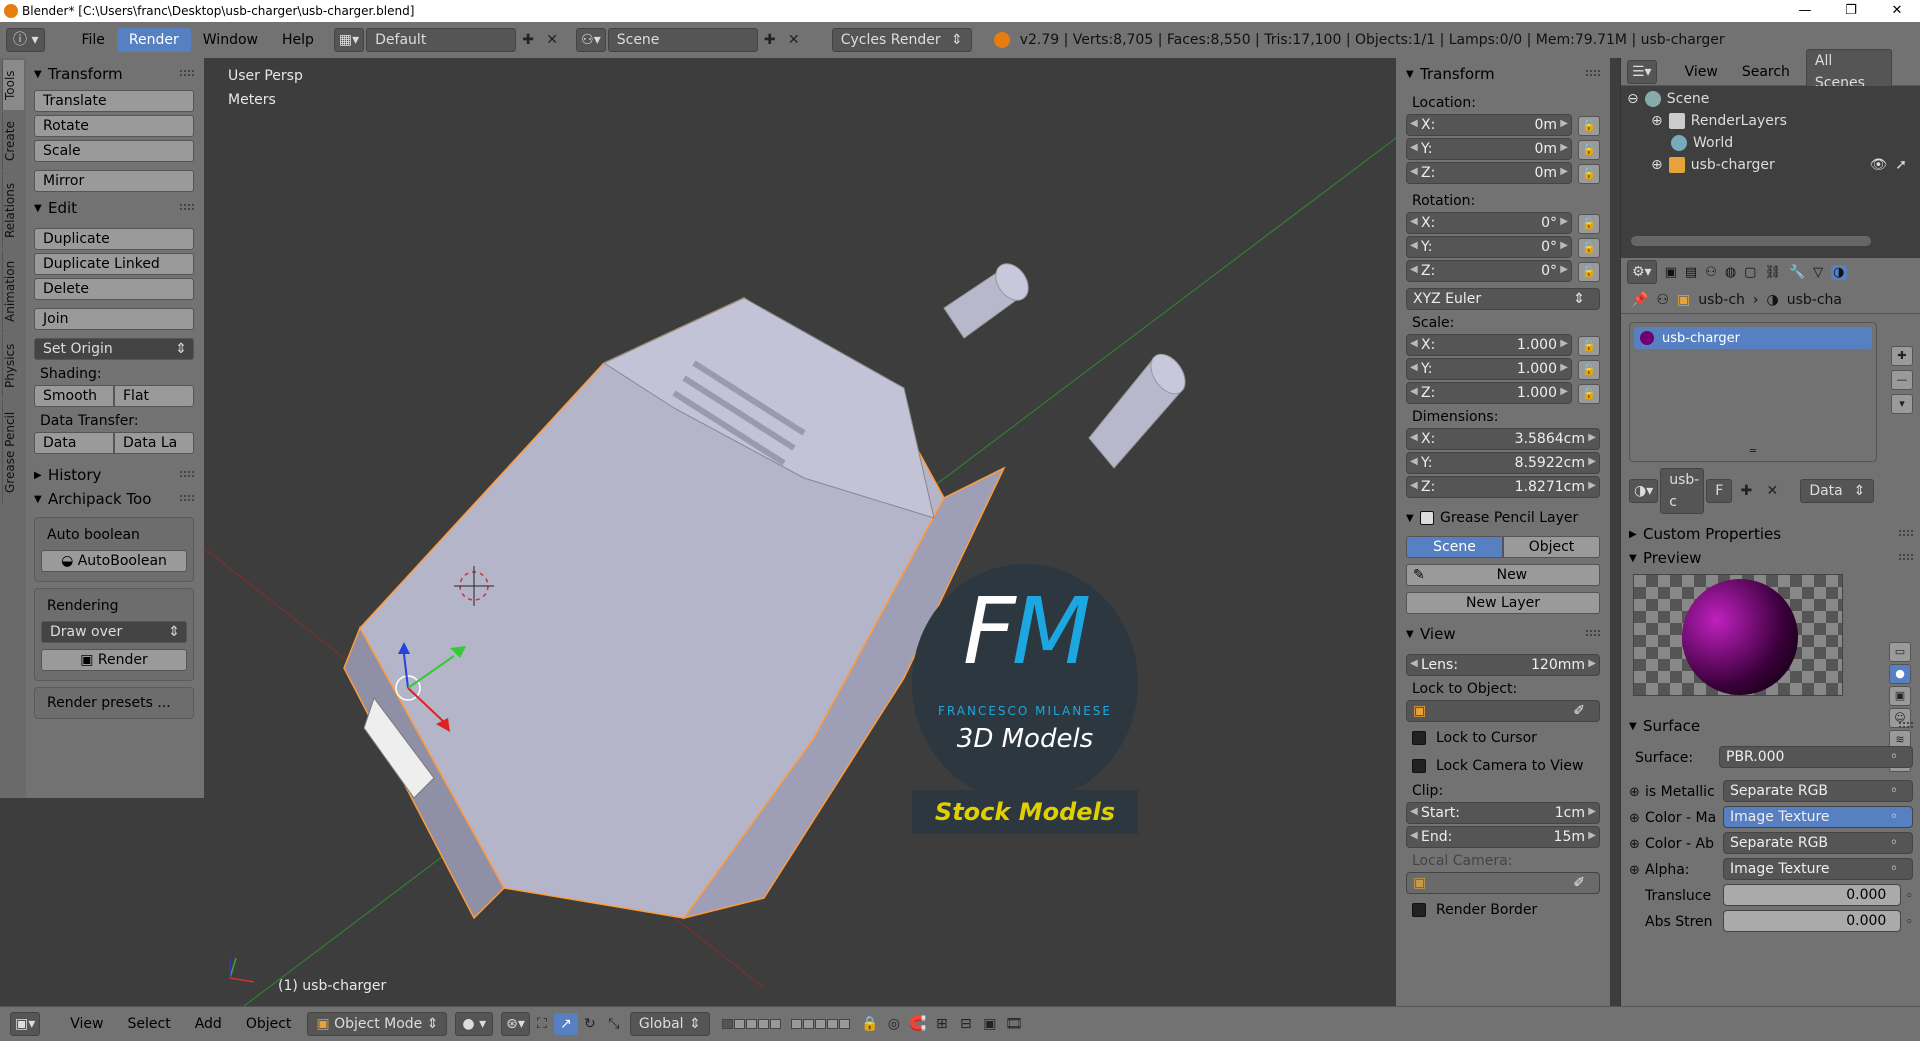 The height and width of the screenshot is (1041, 1920). I want to click on rotation-x-field: ◀ X: 0° ▶, so click(1489, 223).